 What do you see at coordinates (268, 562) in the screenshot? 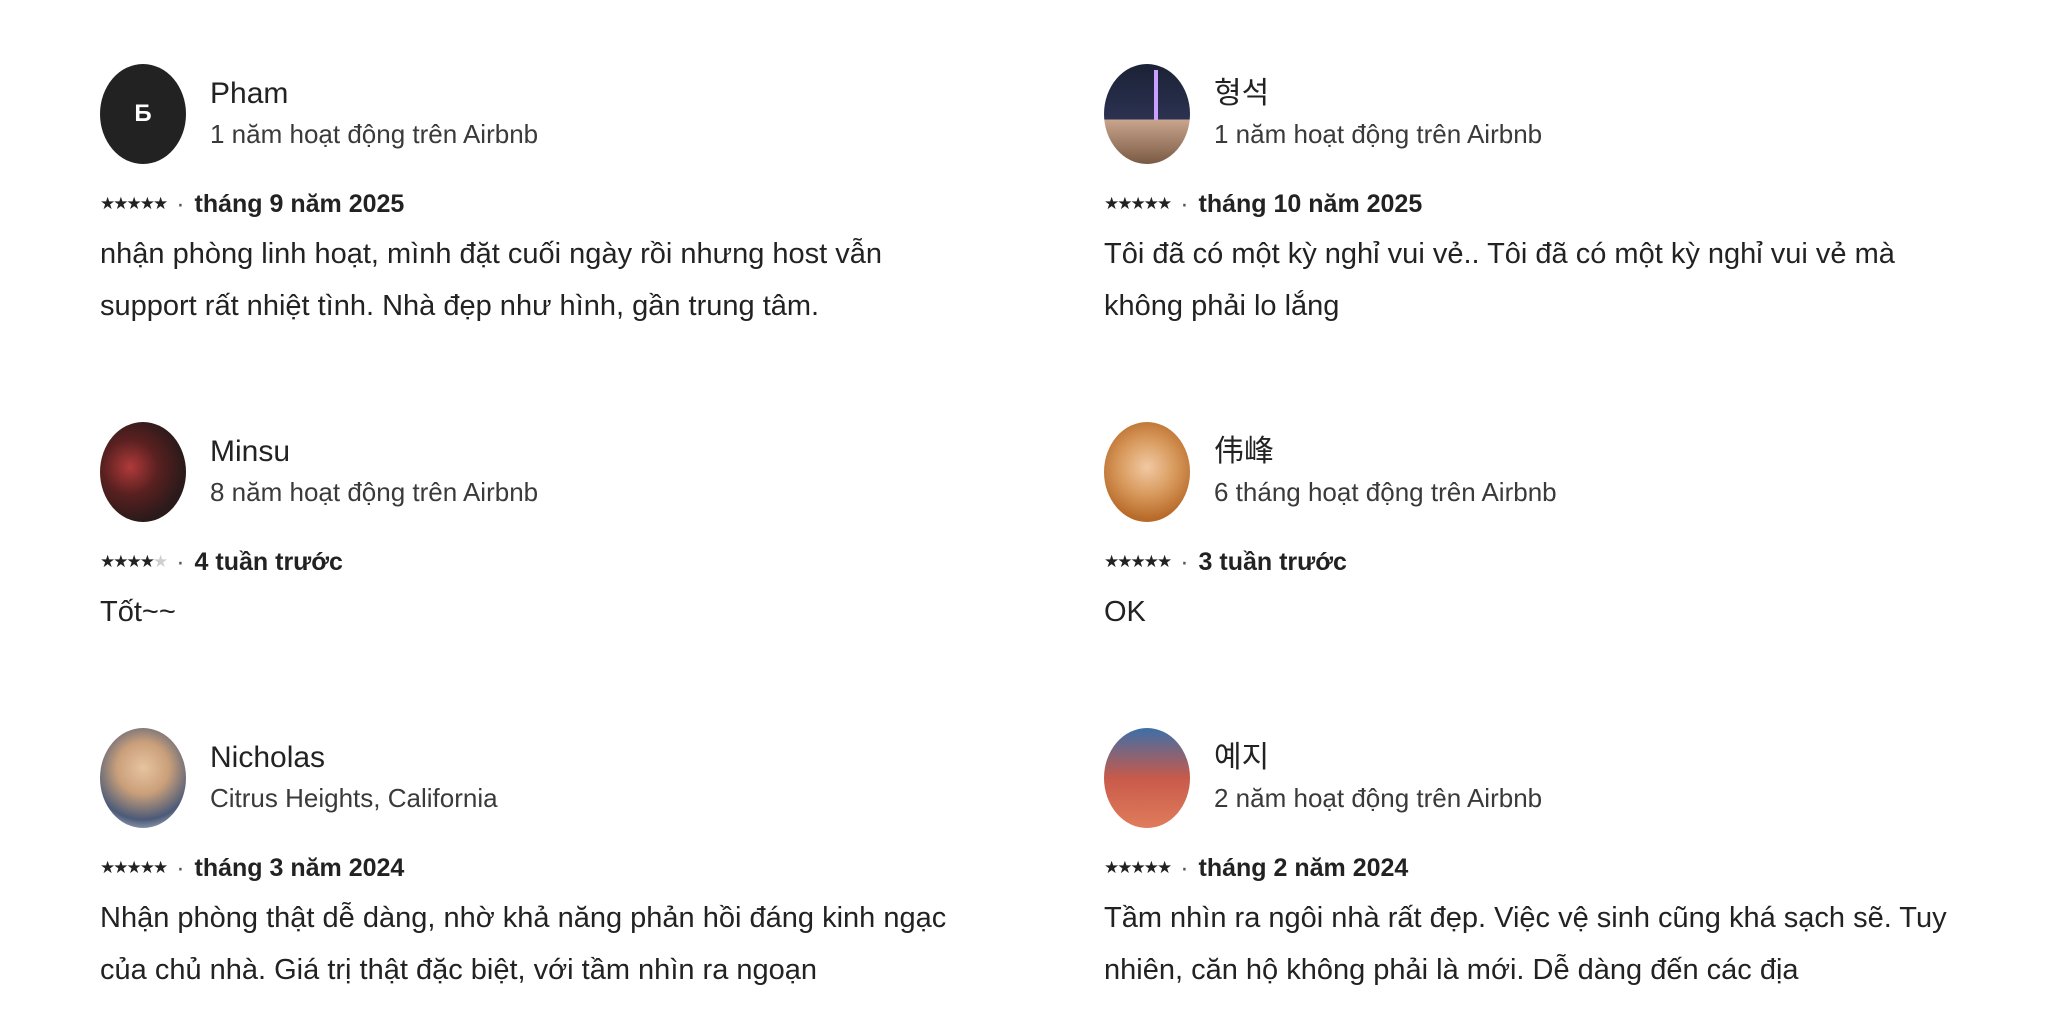
I see `review-date: 4 tuần trước` at bounding box center [268, 562].